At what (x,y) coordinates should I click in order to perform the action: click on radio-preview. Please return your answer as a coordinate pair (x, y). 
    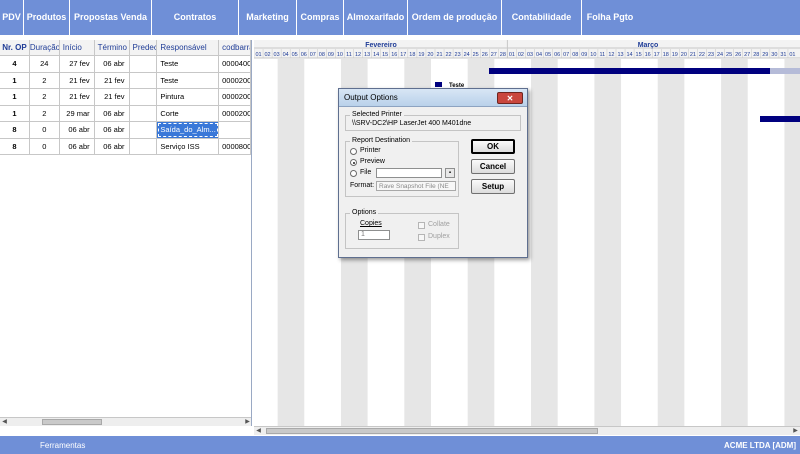
    Looking at the image, I should click on (353, 162).